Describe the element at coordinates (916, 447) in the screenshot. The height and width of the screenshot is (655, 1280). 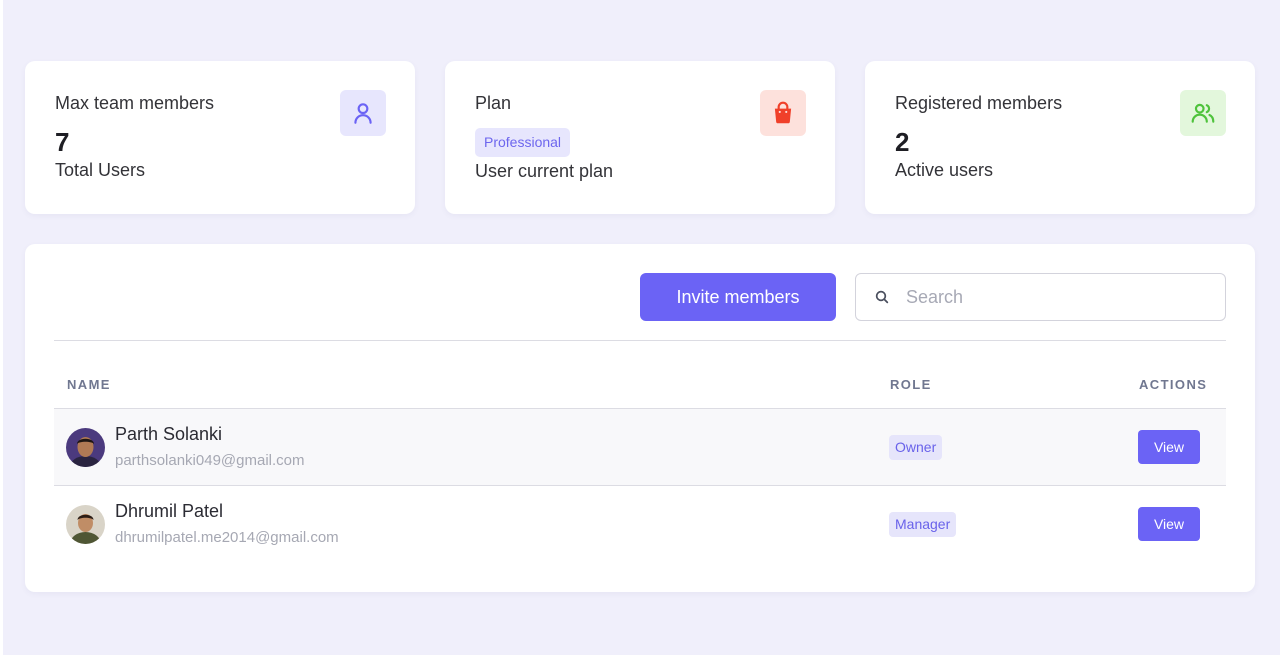
I see `role-badge: Owner` at that location.